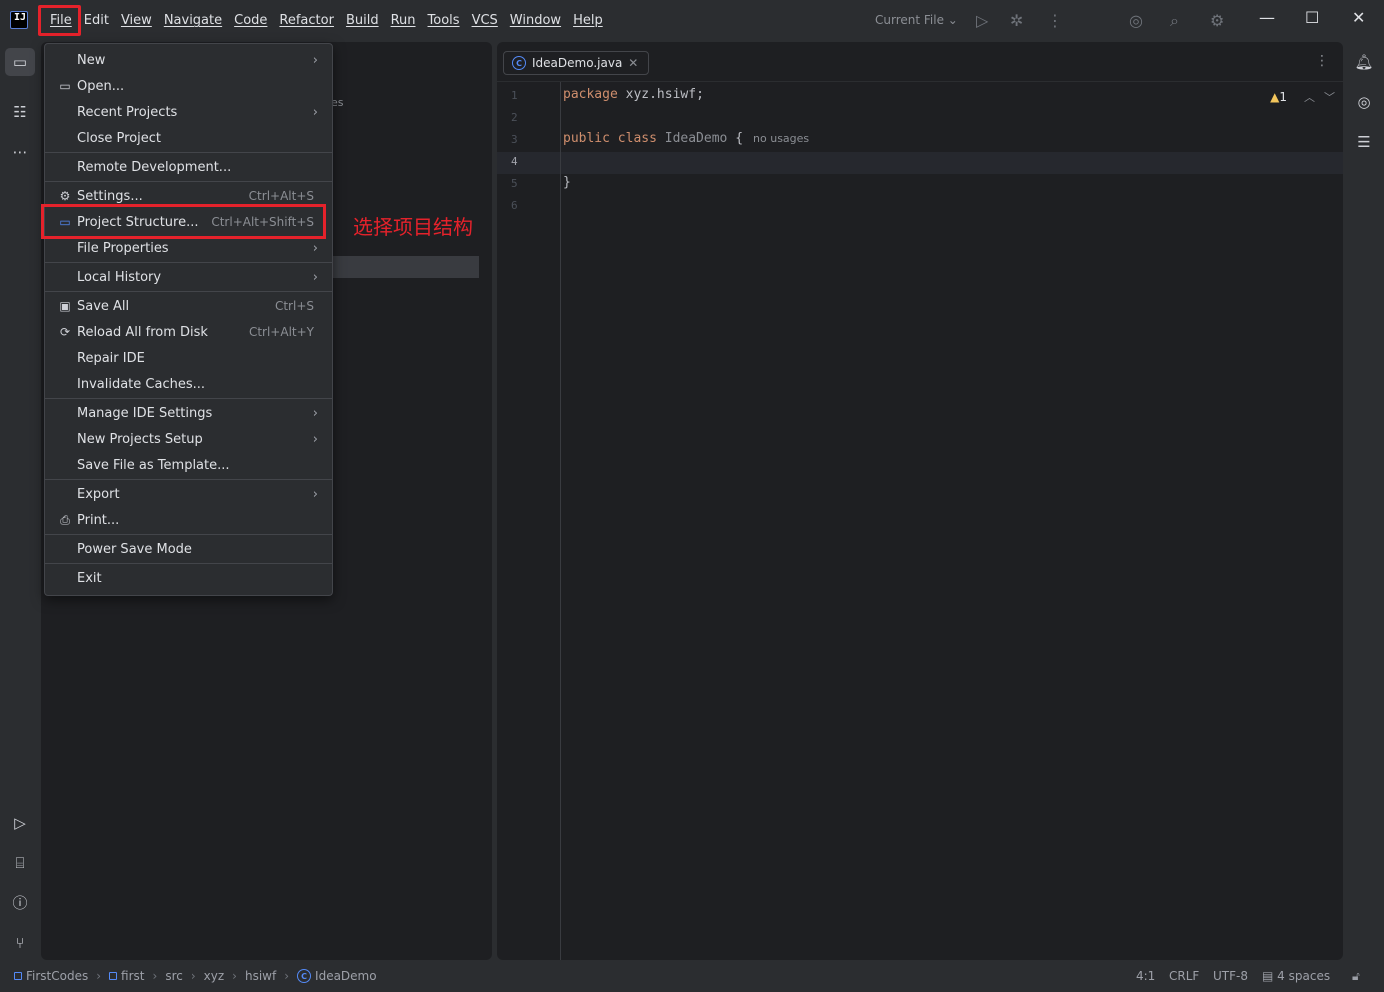  Describe the element at coordinates (250, 21) in the screenshot. I see `menu-code: Code` at that location.